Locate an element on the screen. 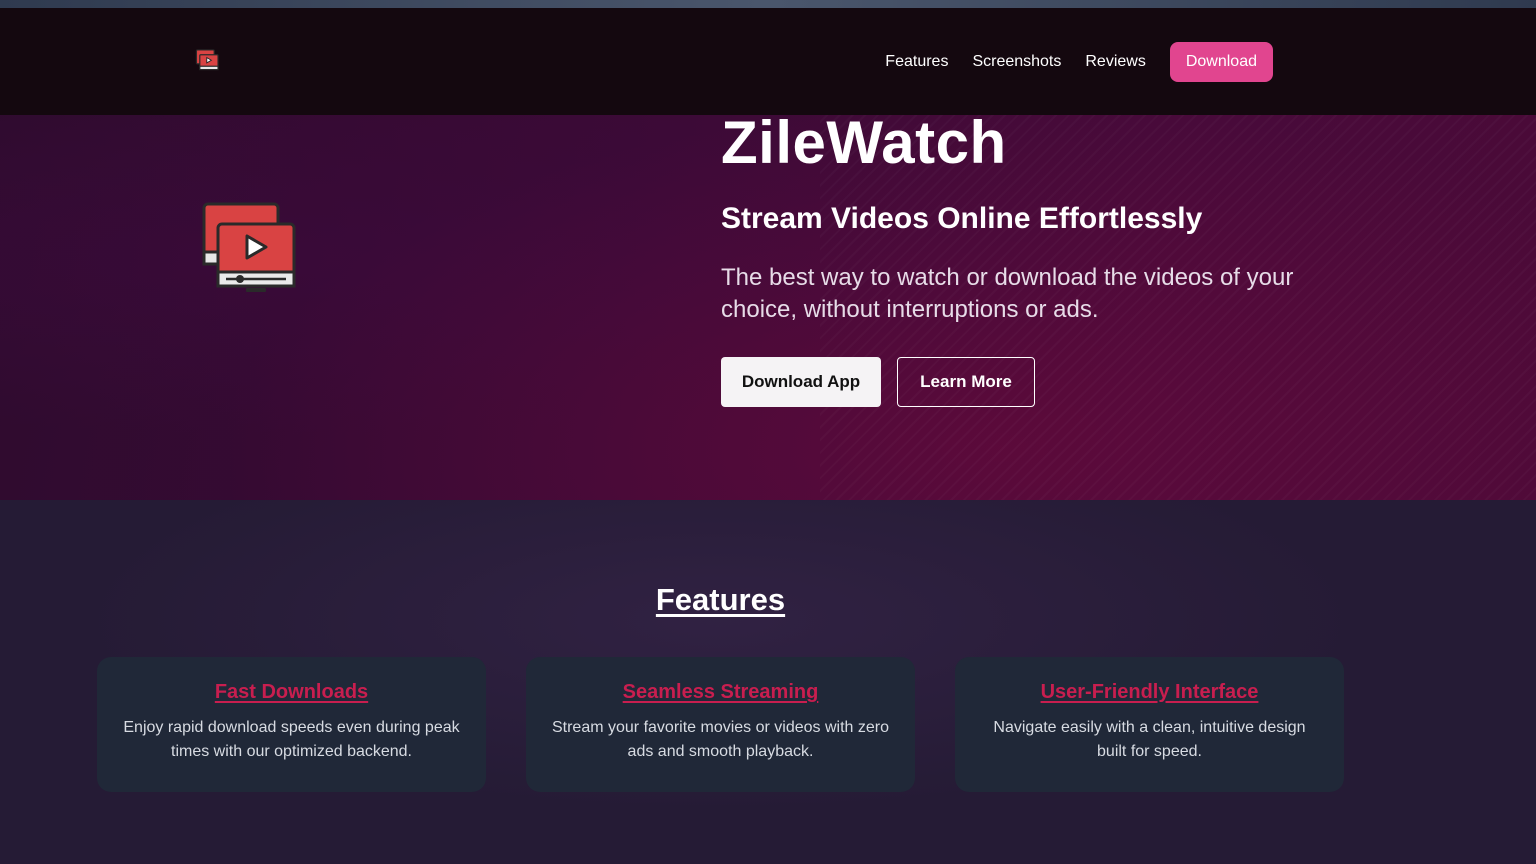  learn-more-button: Learn More is located at coordinates (966, 382).